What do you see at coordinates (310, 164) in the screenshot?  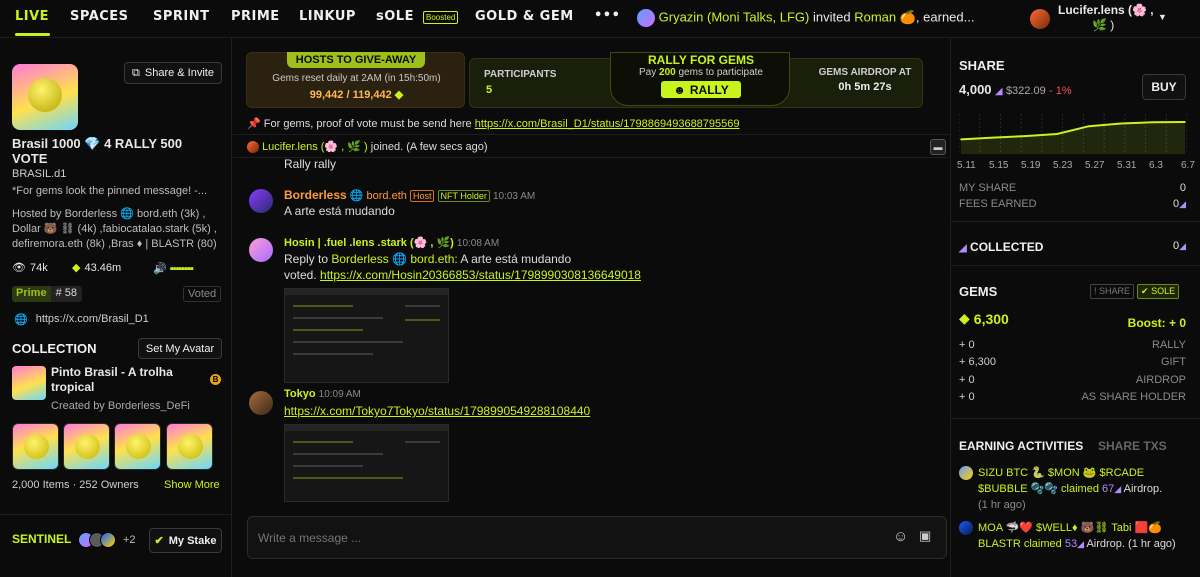 I see `message-text: Rally rally` at bounding box center [310, 164].